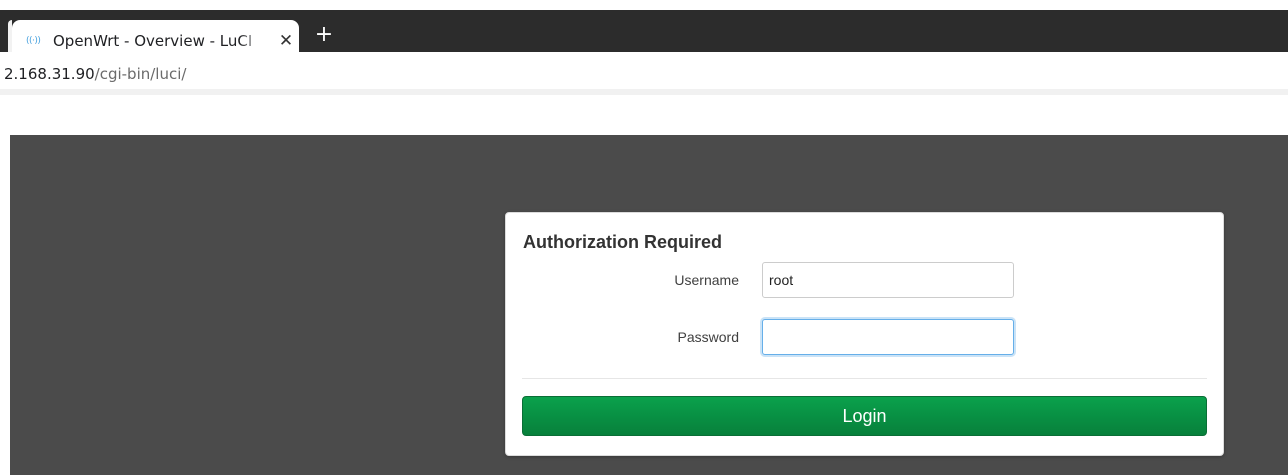 This screenshot has height=475, width=1288. Describe the element at coordinates (706, 280) in the screenshot. I see `username-label: Username` at that location.